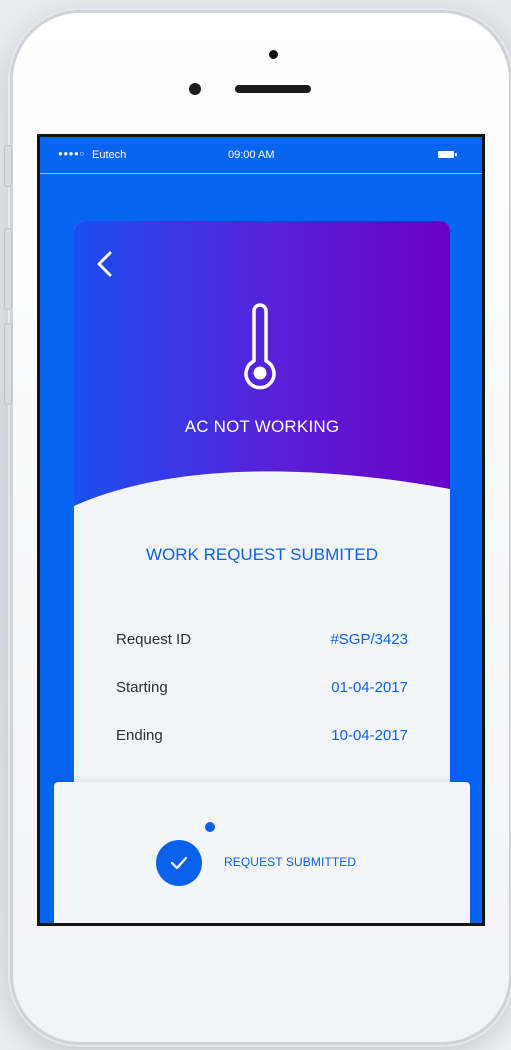 The width and height of the screenshot is (511, 1050). What do you see at coordinates (260, 346) in the screenshot?
I see `thermometer-icon` at bounding box center [260, 346].